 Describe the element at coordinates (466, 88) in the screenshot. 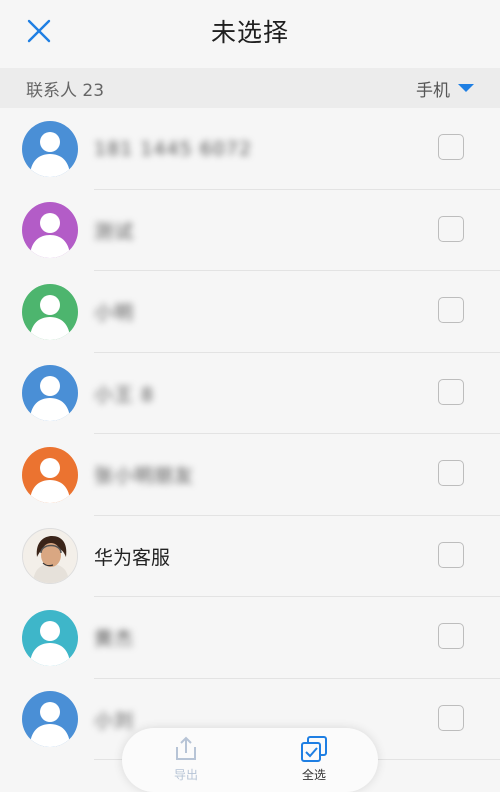

I see `caret-down-icon` at that location.